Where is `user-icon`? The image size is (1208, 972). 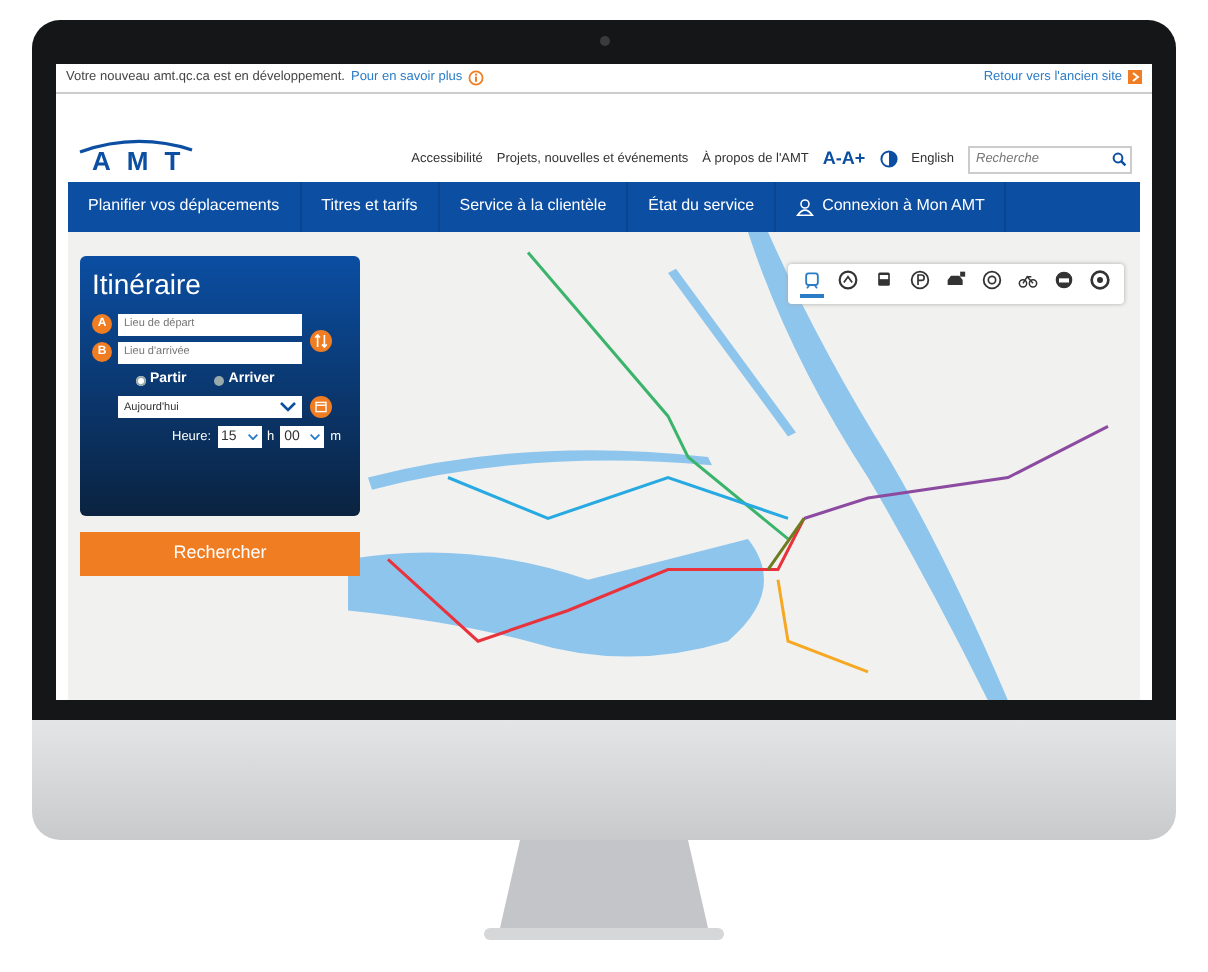 user-icon is located at coordinates (805, 206).